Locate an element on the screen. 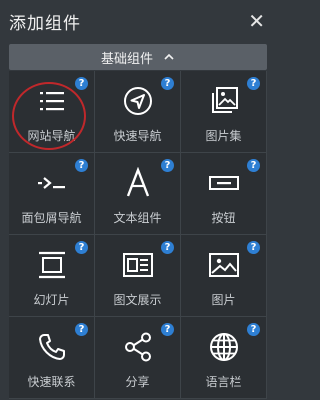 The width and height of the screenshot is (320, 400). dialog-title: 添加组件 is located at coordinates (45, 23).